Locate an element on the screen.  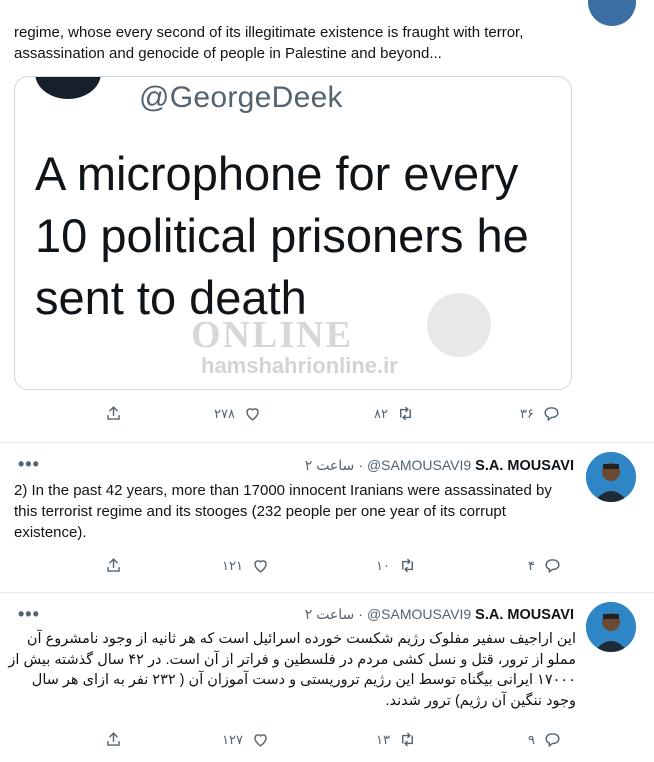
quoted-avatar is located at coordinates (68, 88).